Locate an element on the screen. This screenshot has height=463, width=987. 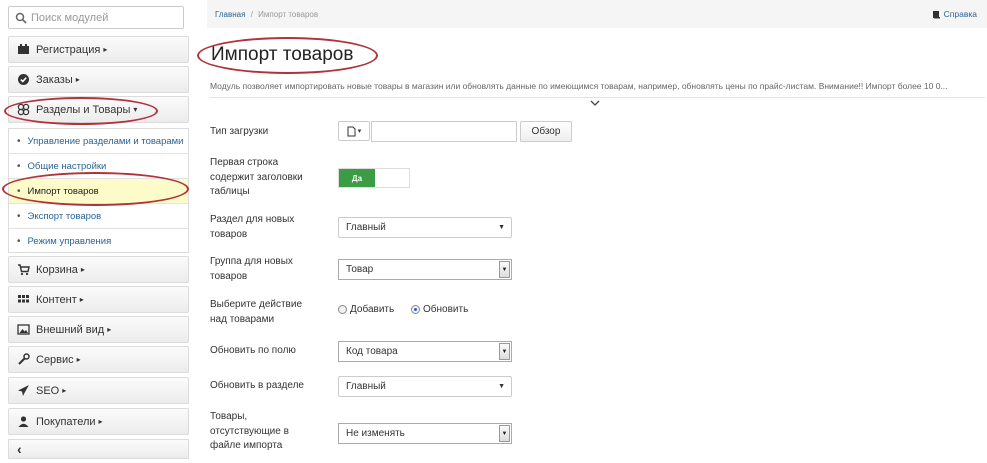
sidebar-section-seo: SEO ▸ is located at coordinates (98, 390).